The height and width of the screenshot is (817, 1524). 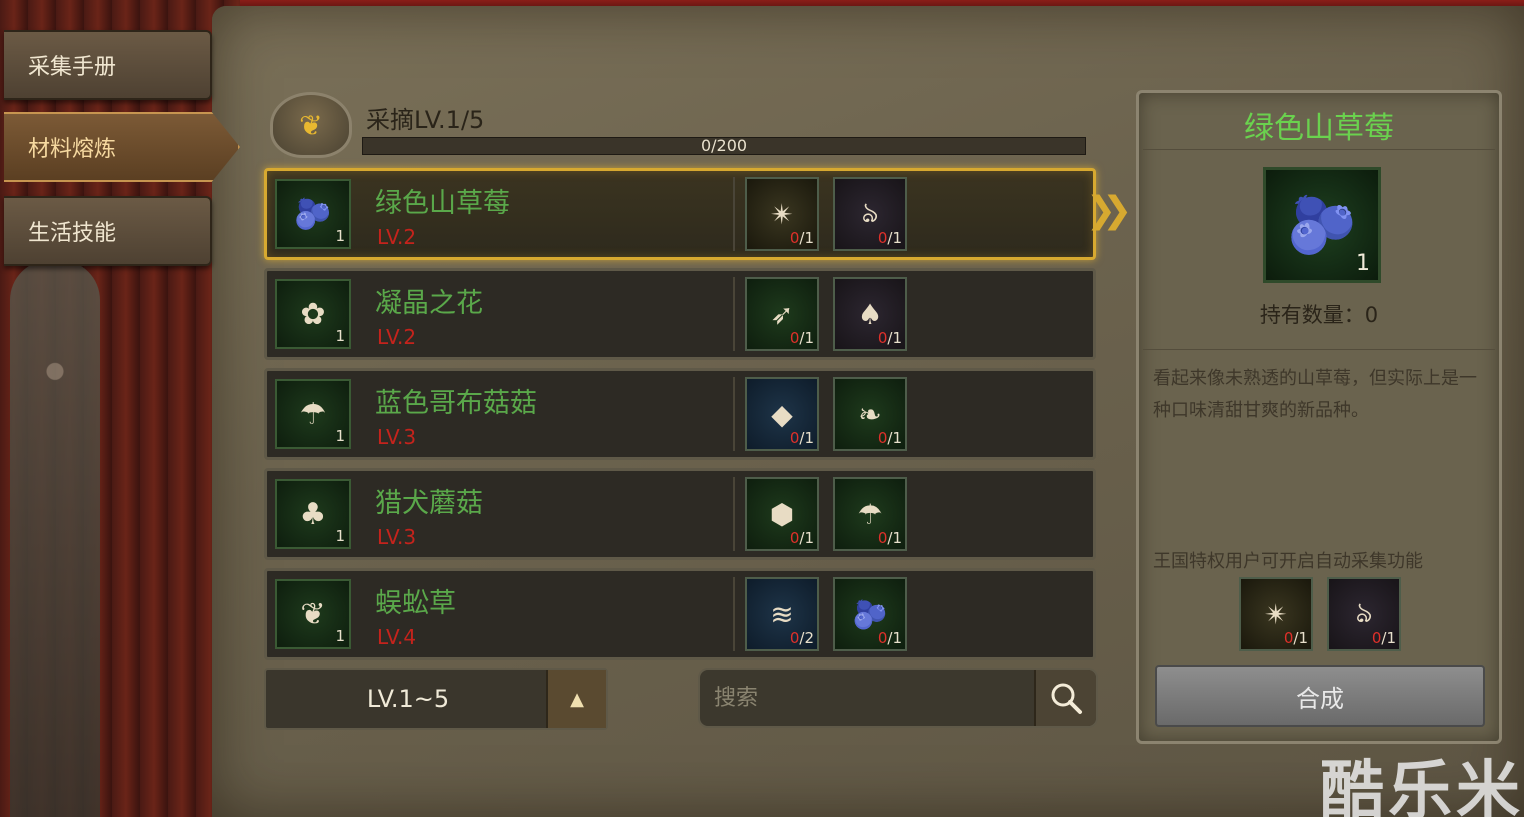 What do you see at coordinates (801, 638) in the screenshot?
I see `material-count: 0/2` at bounding box center [801, 638].